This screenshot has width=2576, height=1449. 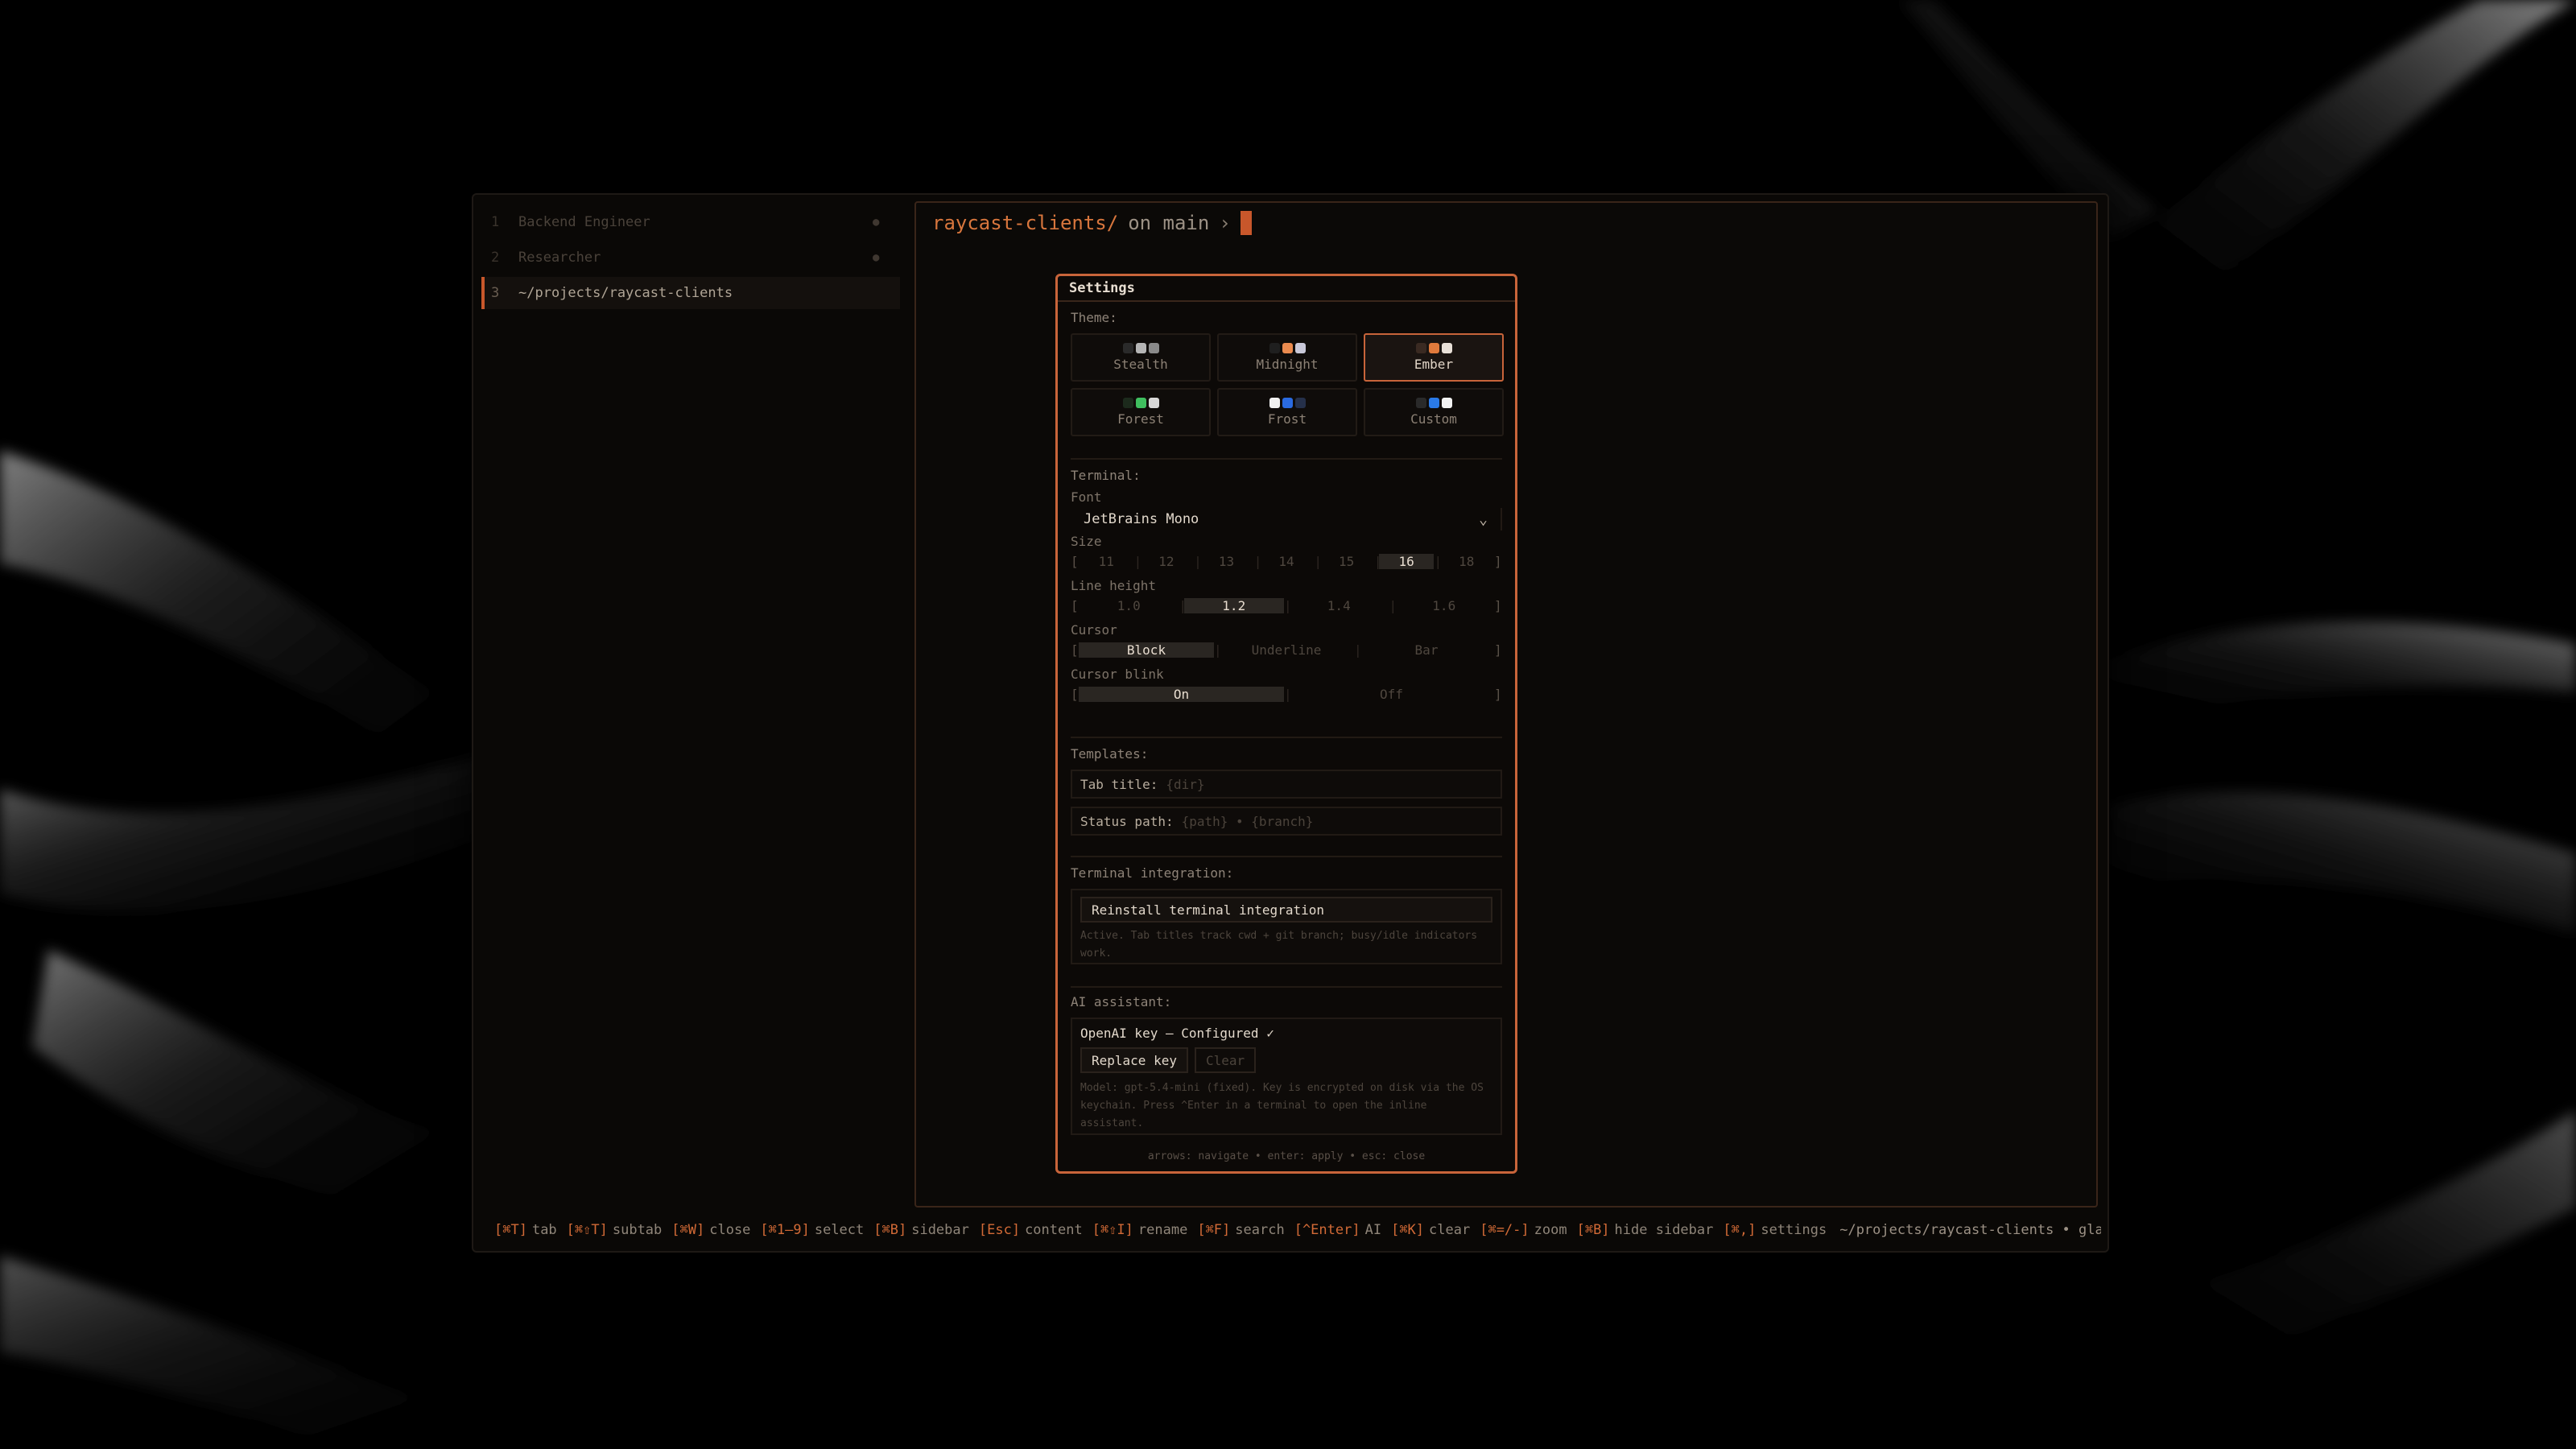 I want to click on theme-option-custom: Custom, so click(x=1434, y=412).